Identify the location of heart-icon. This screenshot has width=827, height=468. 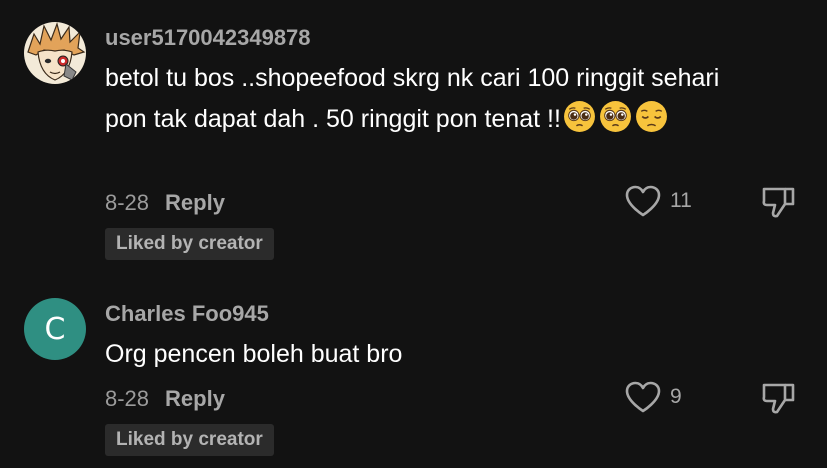
(643, 397).